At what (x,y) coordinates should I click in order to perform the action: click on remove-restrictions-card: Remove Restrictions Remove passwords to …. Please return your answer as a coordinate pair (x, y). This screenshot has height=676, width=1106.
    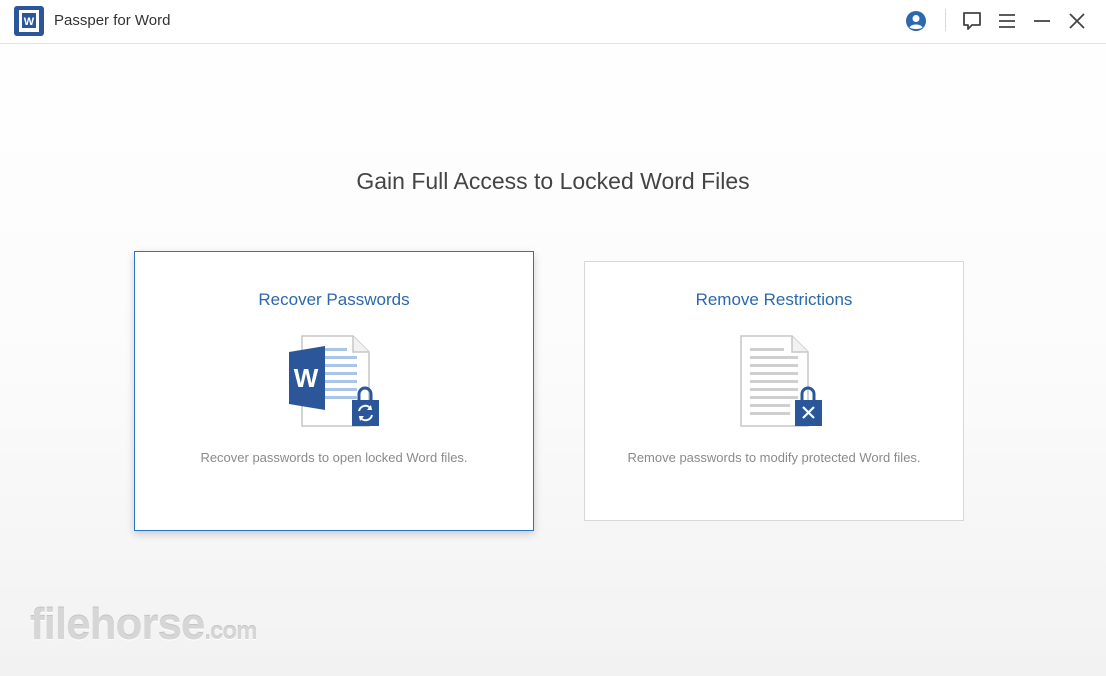
    Looking at the image, I should click on (774, 391).